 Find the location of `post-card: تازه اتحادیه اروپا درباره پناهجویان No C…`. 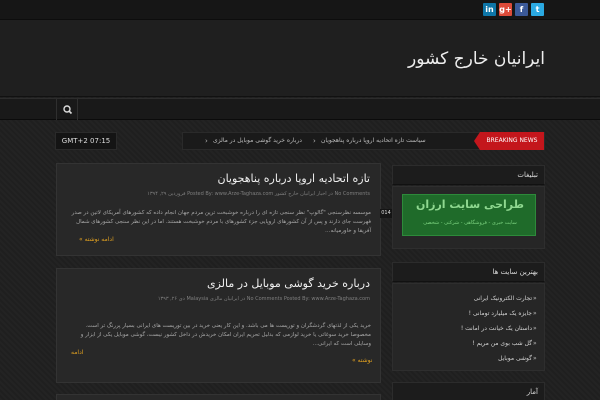

post-card: تازه اتحادیه اروپا درباره پناهجویان No C… is located at coordinates (218, 209).